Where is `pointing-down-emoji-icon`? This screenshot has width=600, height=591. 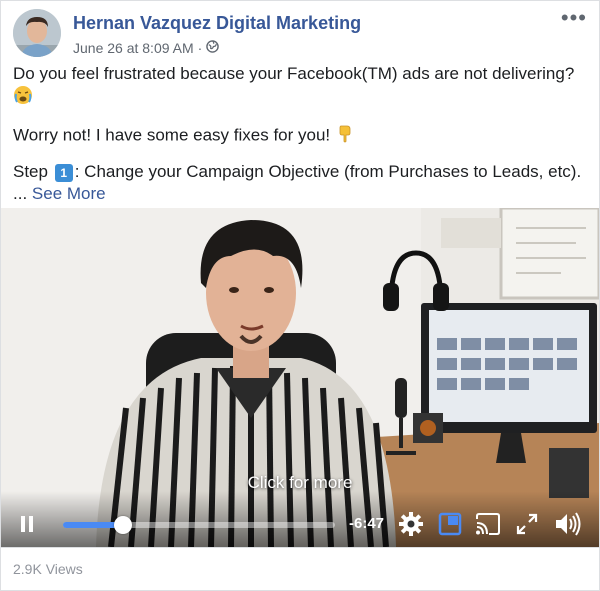 pointing-down-emoji-icon is located at coordinates (345, 136).